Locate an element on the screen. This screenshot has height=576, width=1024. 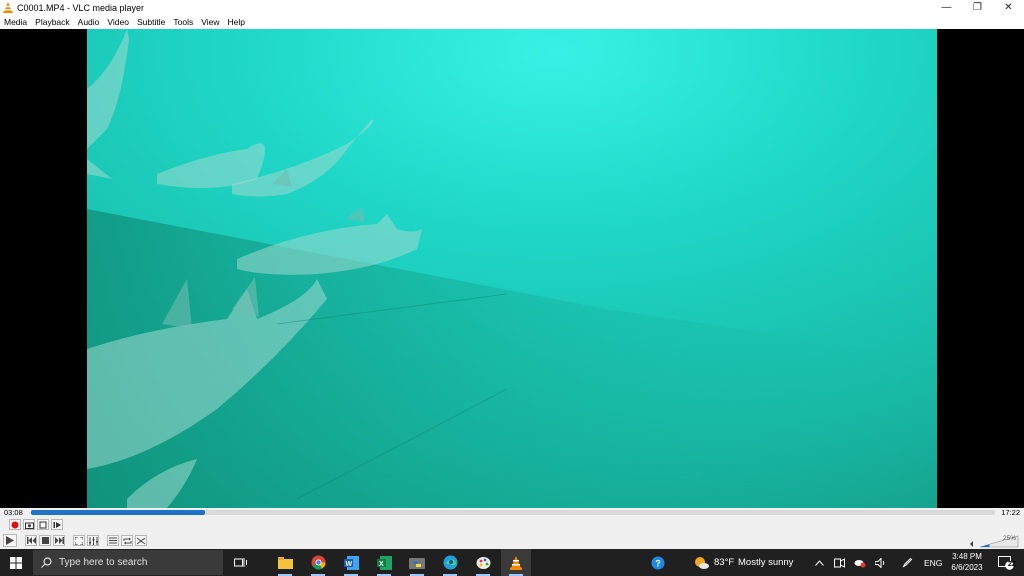
clock-date: 6/6/2023 is located at coordinates (967, 567).